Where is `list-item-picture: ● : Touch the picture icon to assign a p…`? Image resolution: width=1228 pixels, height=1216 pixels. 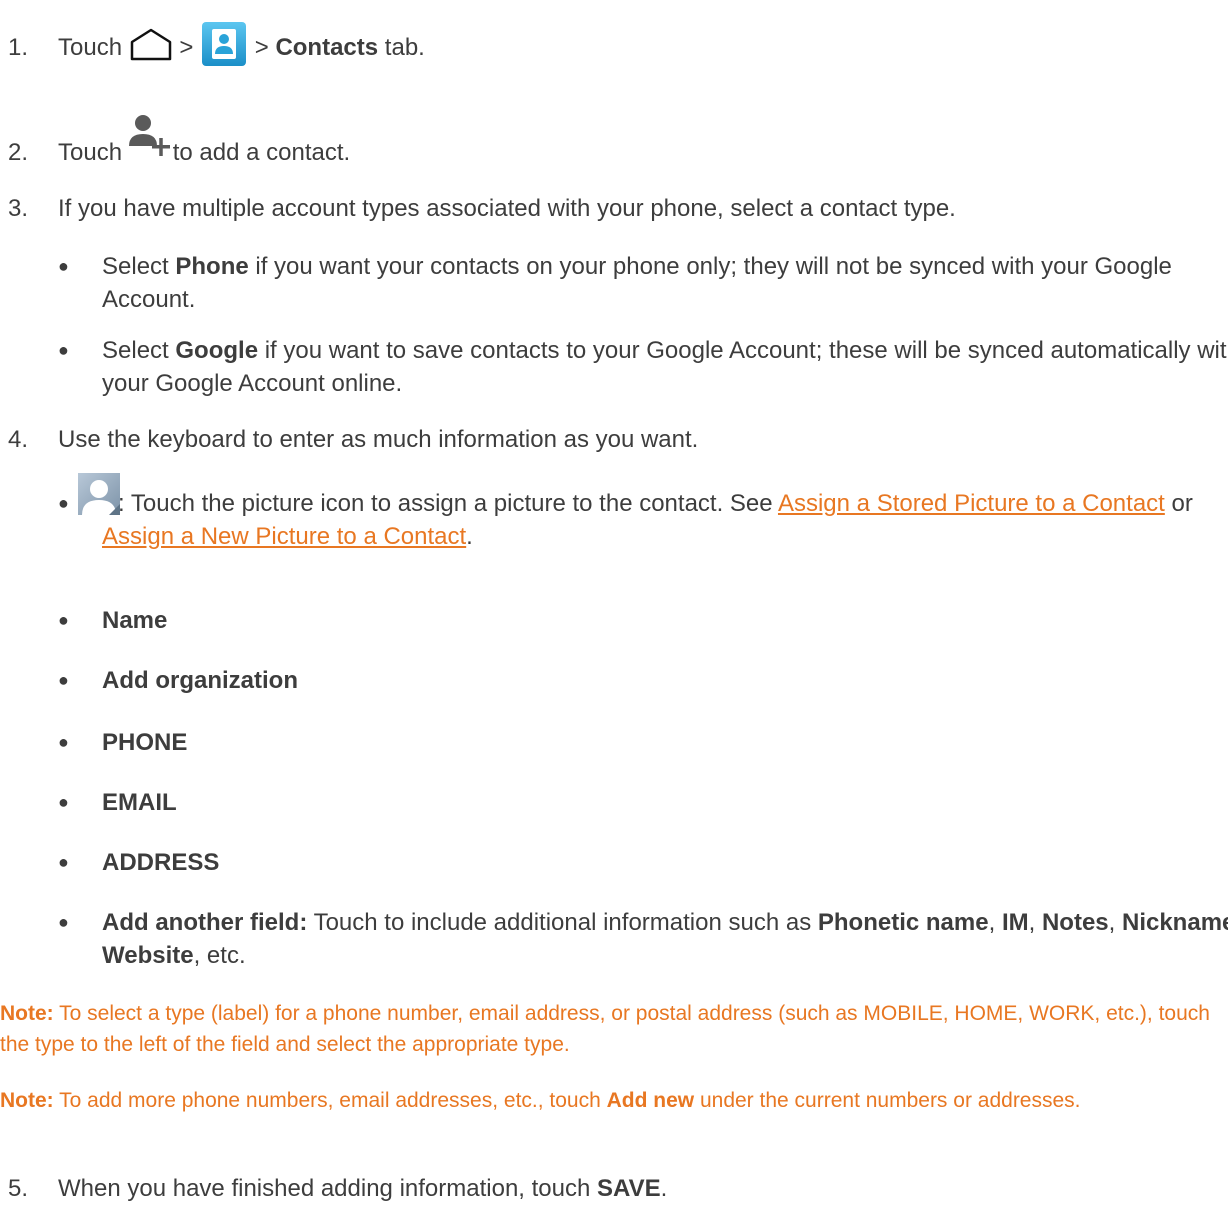 list-item-picture: ● : Touch the picture icon to assign a p… is located at coordinates (643, 513).